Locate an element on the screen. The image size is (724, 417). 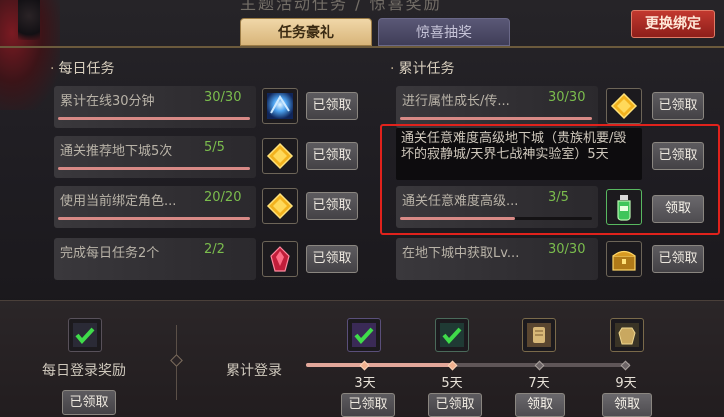
milestone-day-label: 5天 is located at coordinates (452, 383).